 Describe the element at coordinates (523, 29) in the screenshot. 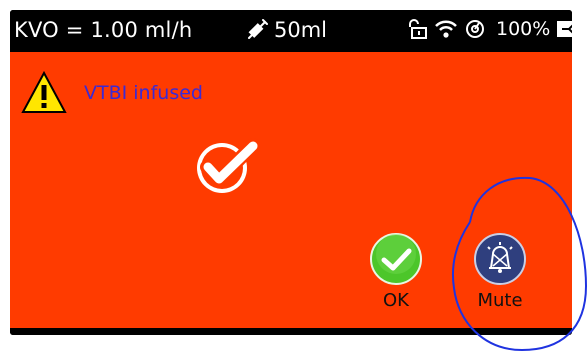

I see `battery-percent: 100%` at that location.